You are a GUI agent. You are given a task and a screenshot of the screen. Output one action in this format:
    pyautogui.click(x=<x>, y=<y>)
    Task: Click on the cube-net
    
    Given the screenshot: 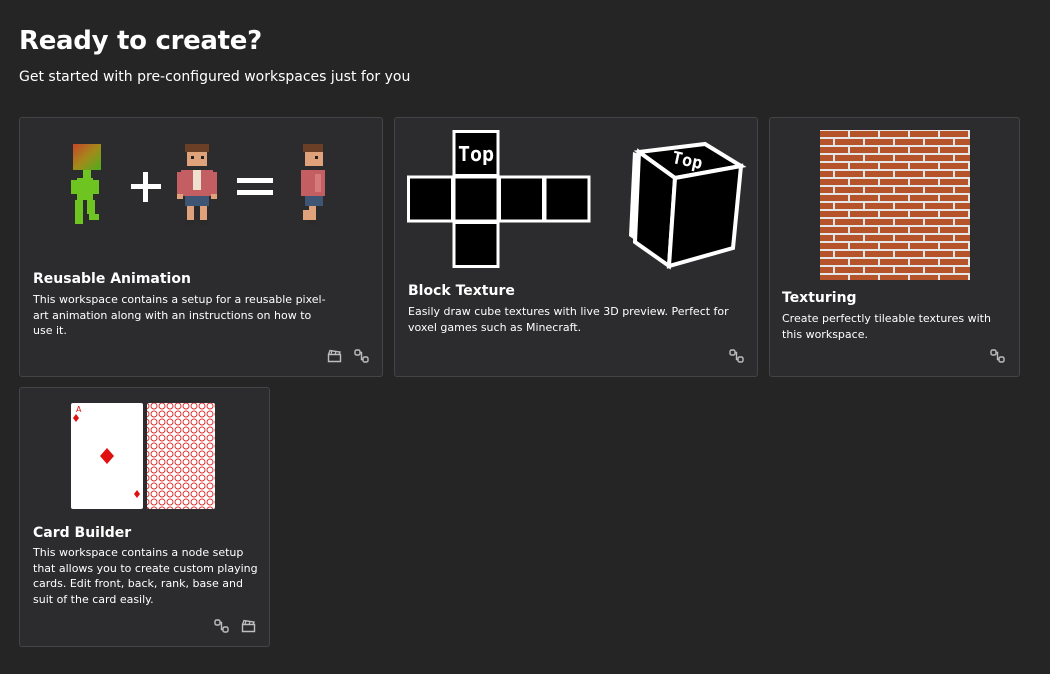 What is the action you would take?
    pyautogui.click(x=499, y=199)
    